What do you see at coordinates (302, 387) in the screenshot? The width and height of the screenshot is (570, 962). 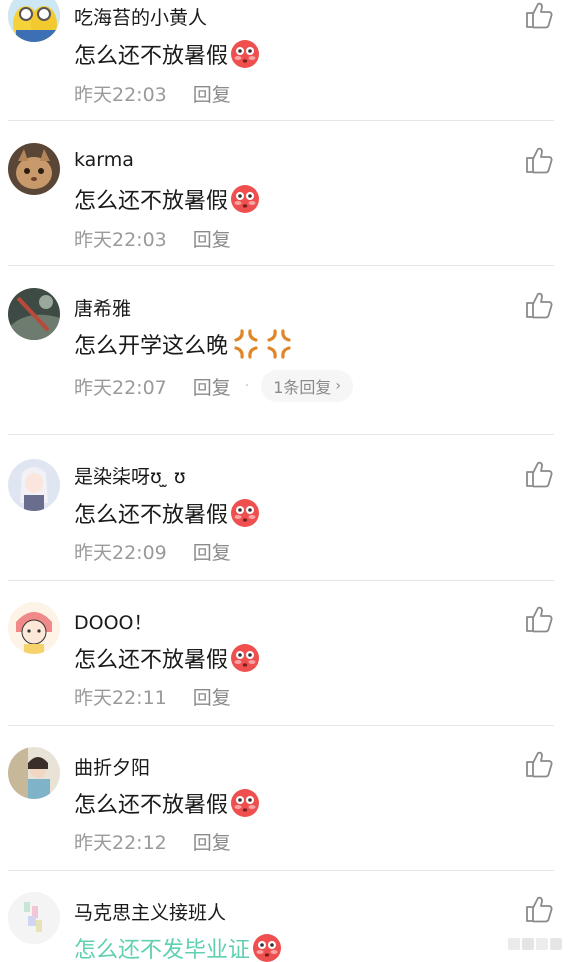 I see `replies-count: 1条回复` at bounding box center [302, 387].